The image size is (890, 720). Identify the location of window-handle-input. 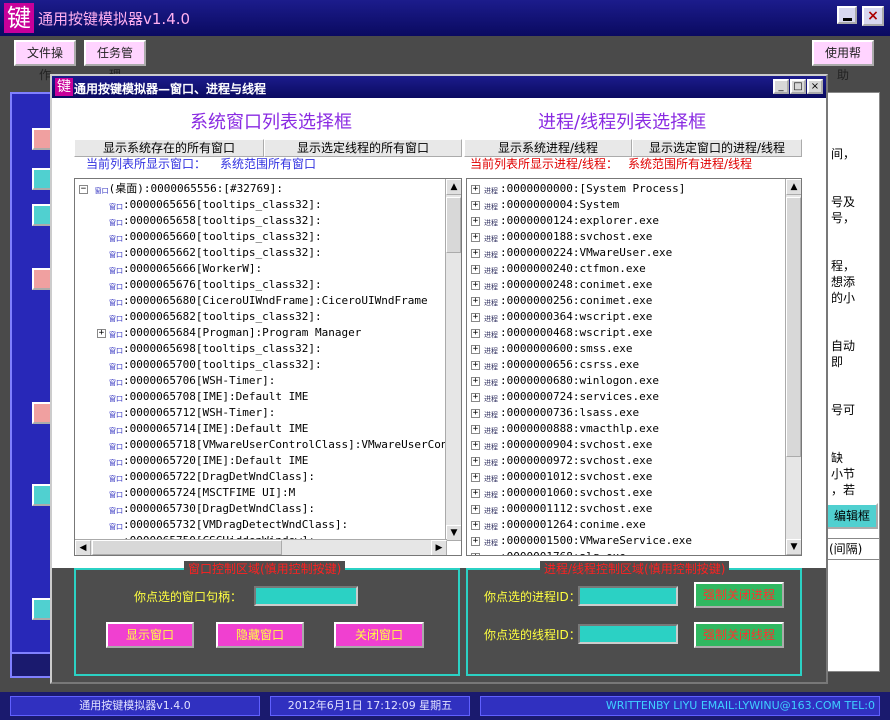
(306, 596).